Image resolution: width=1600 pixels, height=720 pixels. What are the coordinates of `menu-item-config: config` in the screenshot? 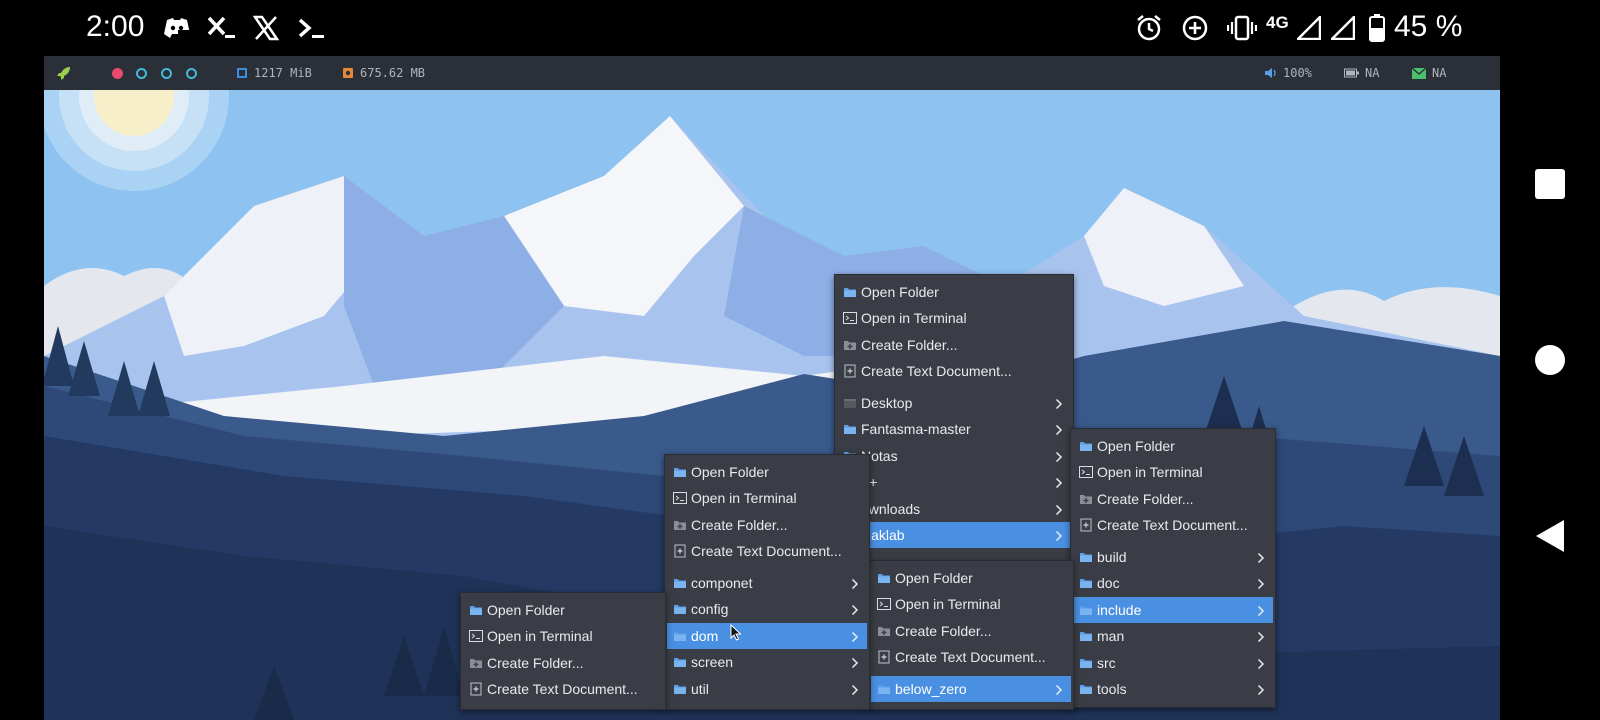 It's located at (767, 609).